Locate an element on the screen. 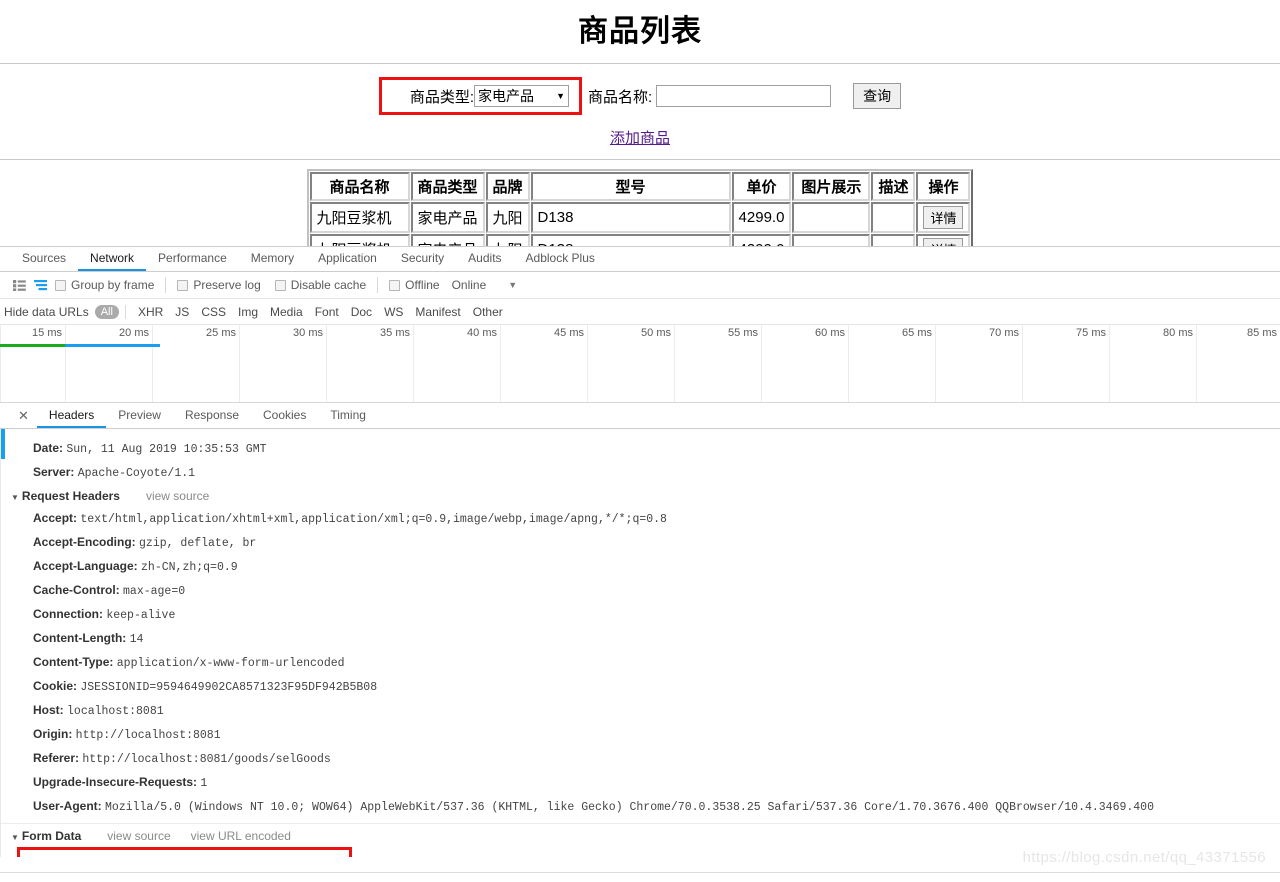 The width and height of the screenshot is (1280, 882). tab-adblock-plus: Adblock Plus is located at coordinates (560, 259).